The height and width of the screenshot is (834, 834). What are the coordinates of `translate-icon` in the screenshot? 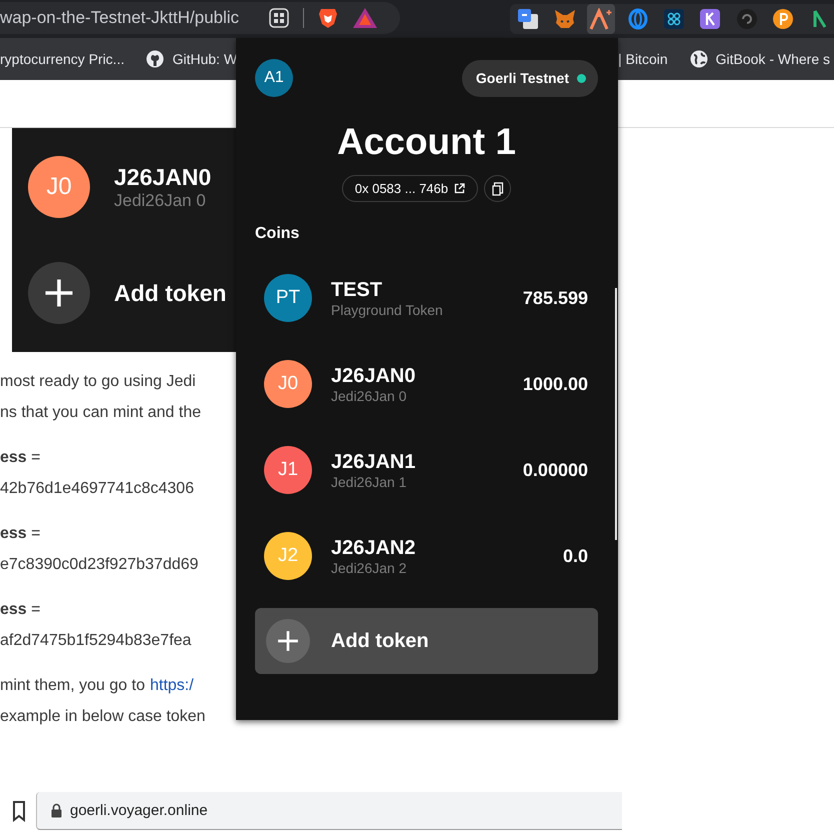 It's located at (528, 19).